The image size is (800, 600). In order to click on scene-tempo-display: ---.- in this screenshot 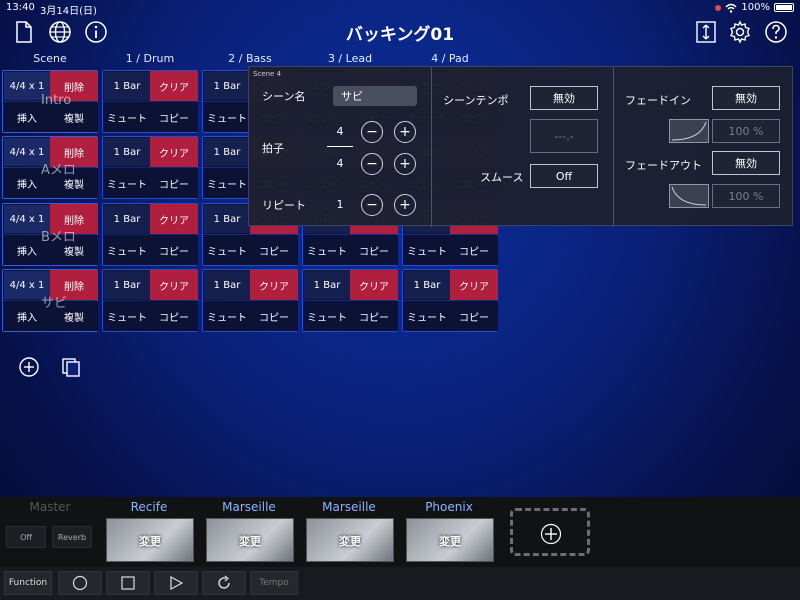, I will do `click(564, 136)`.